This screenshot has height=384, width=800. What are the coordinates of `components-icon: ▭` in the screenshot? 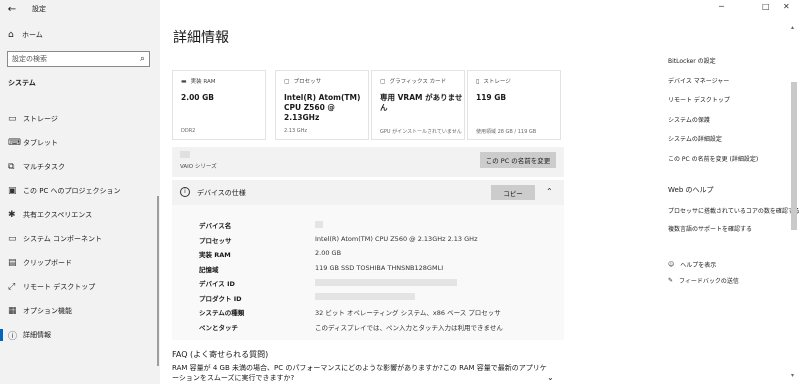 It's located at (12, 239).